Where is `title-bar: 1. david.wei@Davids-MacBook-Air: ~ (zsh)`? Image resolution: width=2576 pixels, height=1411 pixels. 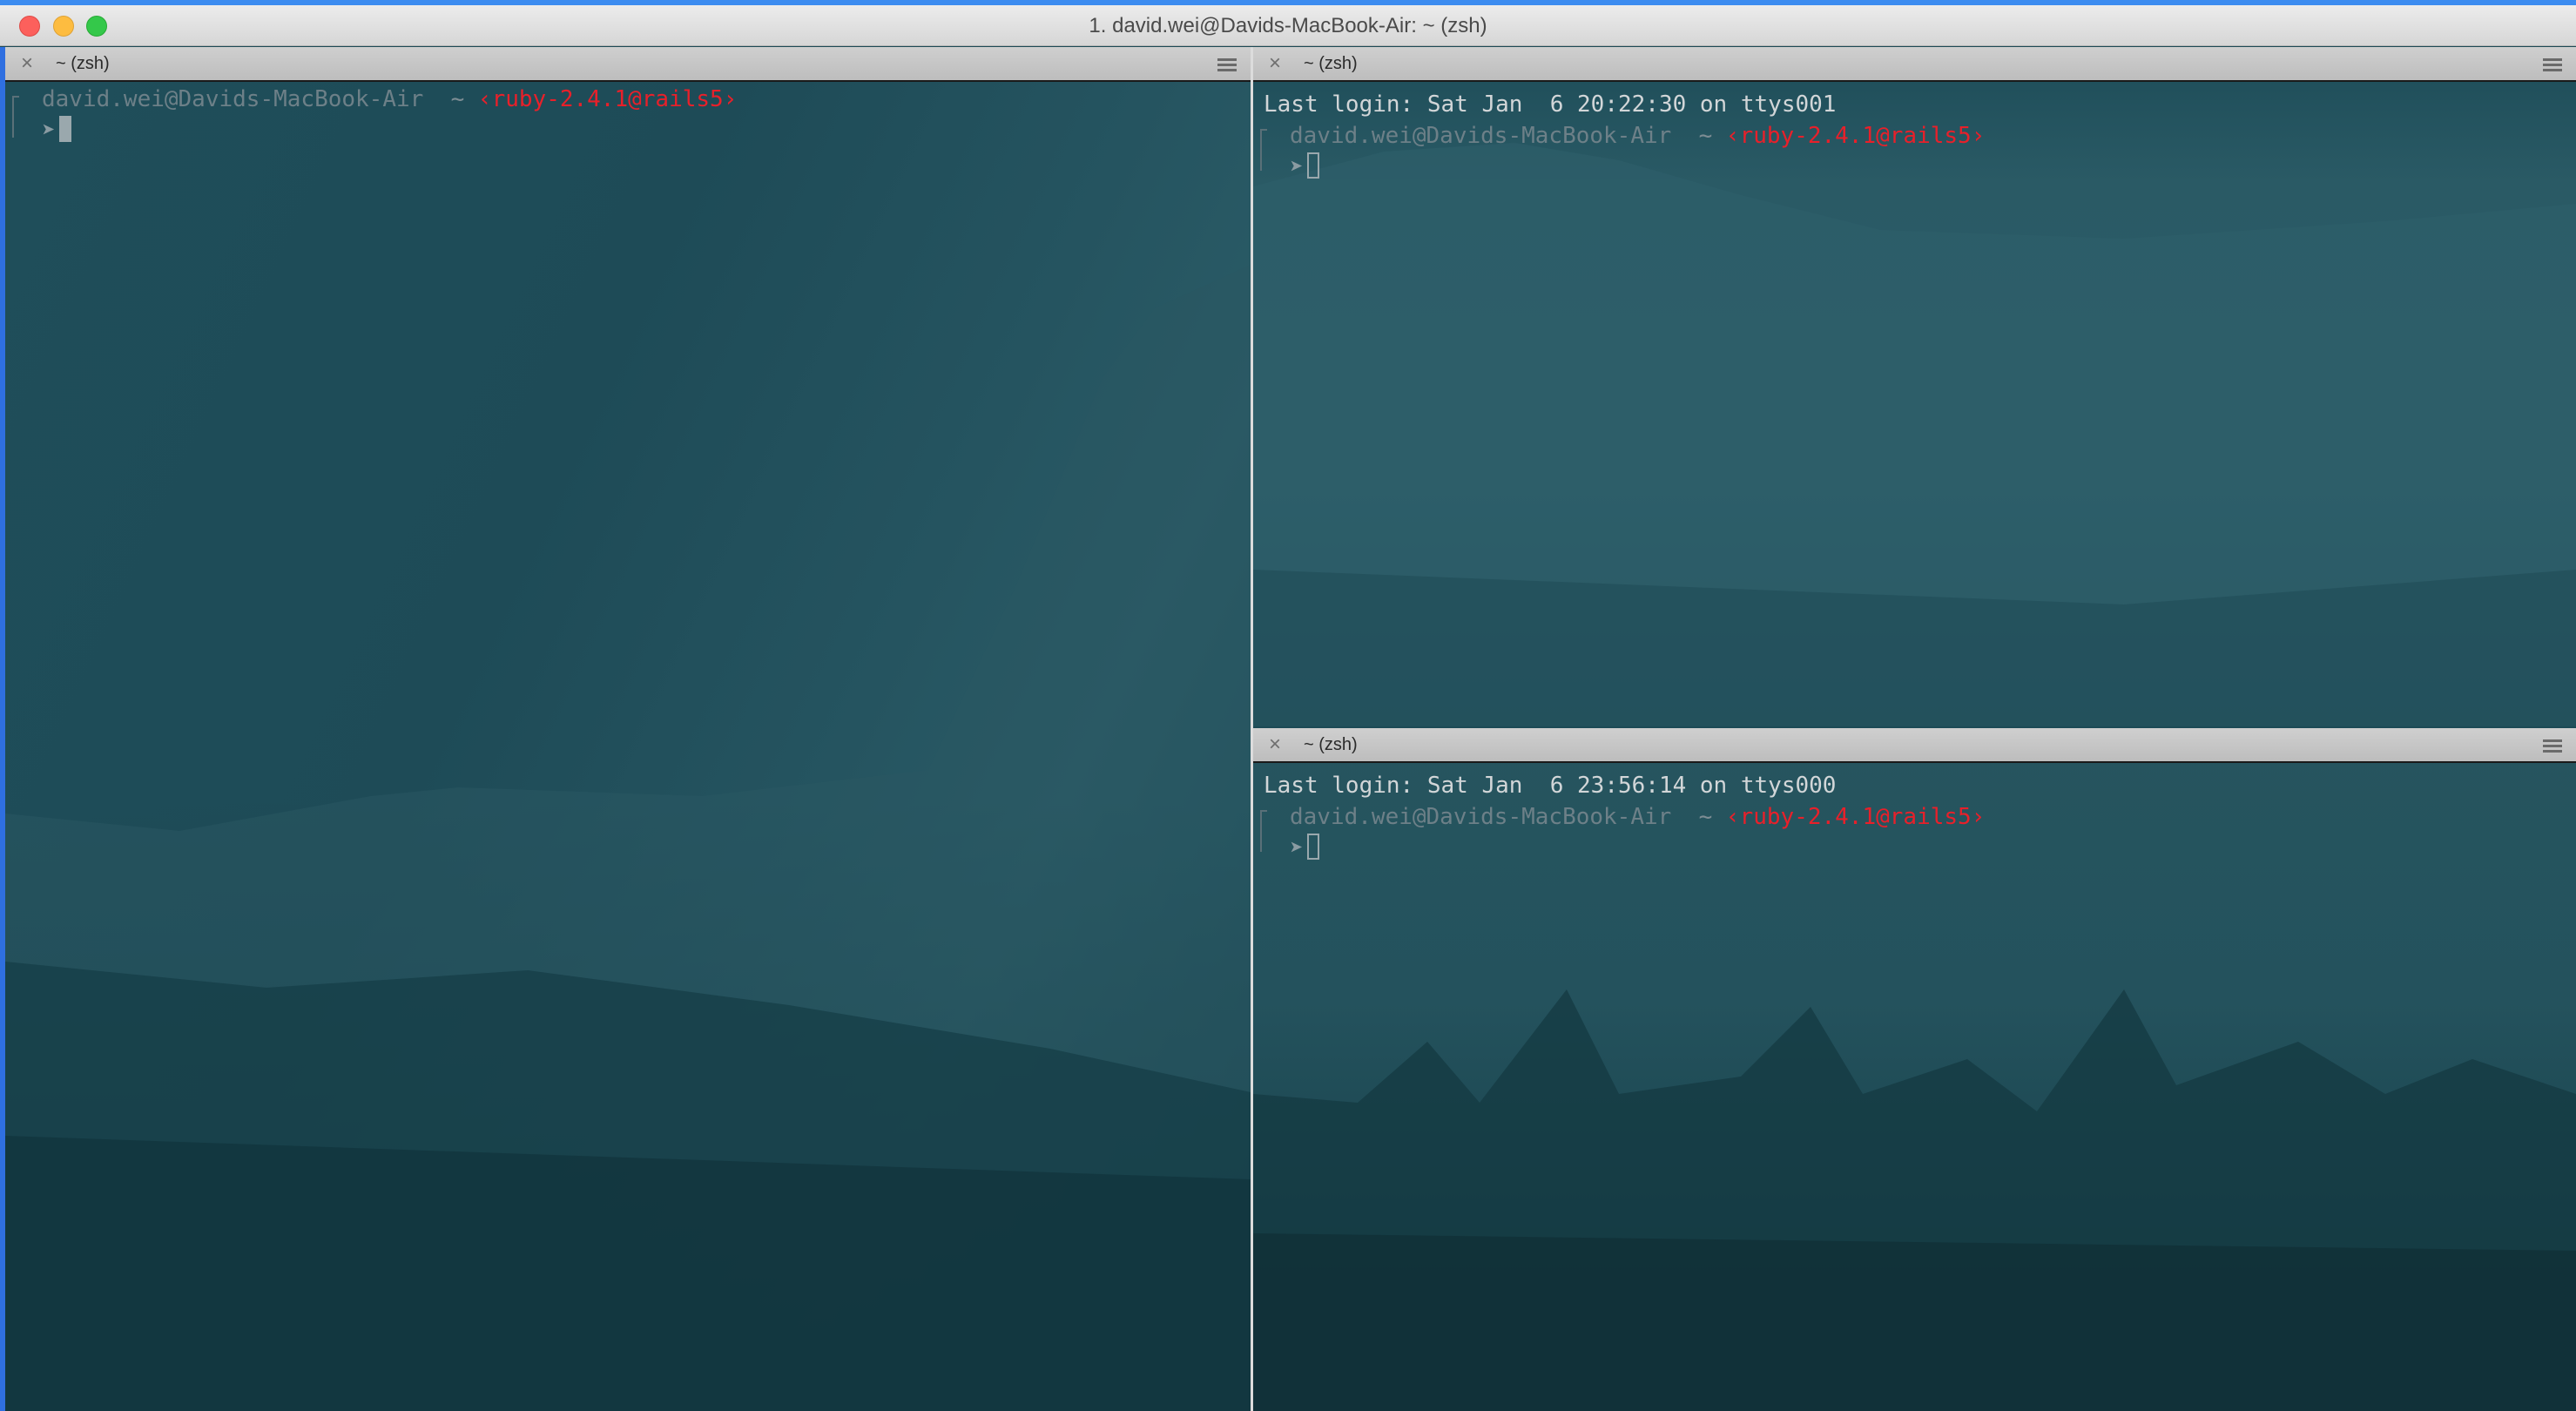
title-bar: 1. david.wei@Davids-MacBook-Air: ~ (zsh) is located at coordinates (1288, 23).